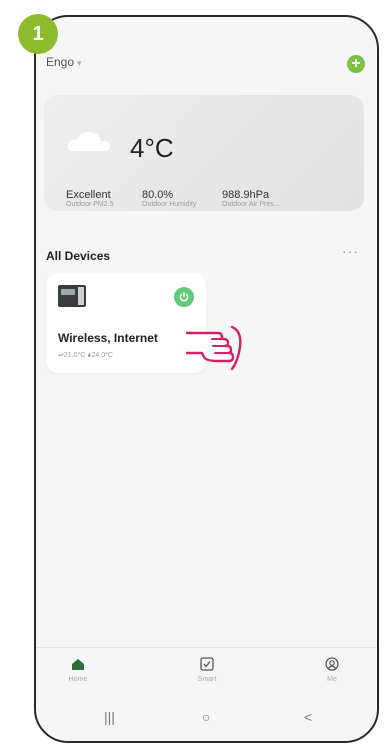  Describe the element at coordinates (350, 251) in the screenshot. I see `more-options-icon: ···` at that location.